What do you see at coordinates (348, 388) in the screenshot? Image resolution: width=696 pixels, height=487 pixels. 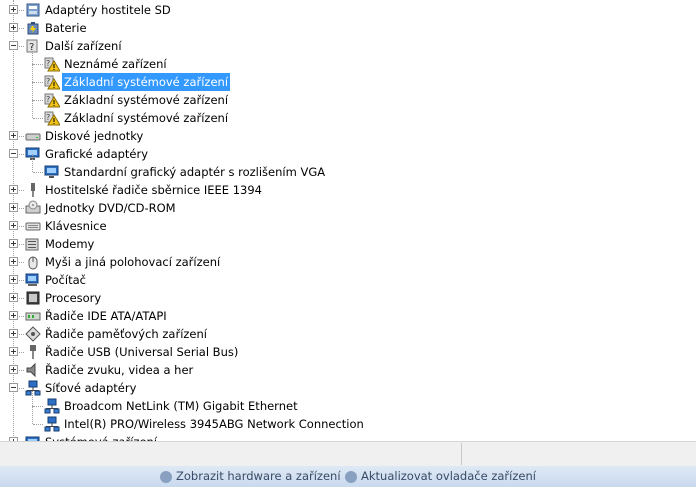 I see `tree-category-row: Síťové adaptéry` at bounding box center [348, 388].